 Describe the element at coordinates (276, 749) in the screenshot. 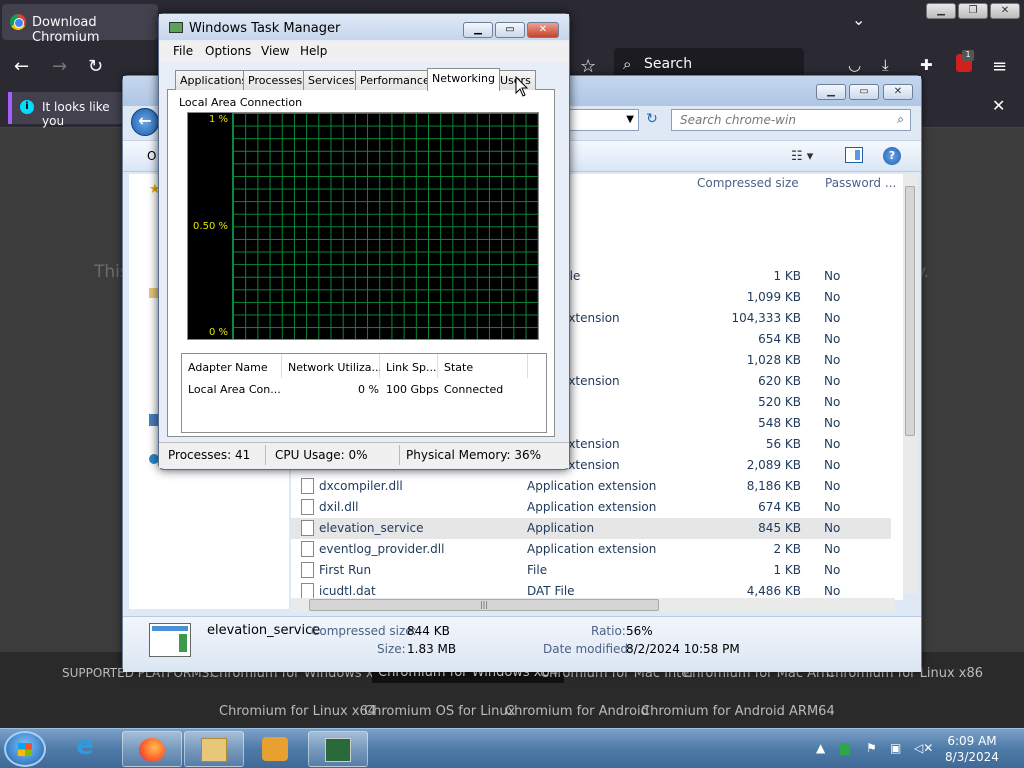

I see `taskbar-media-player` at that location.